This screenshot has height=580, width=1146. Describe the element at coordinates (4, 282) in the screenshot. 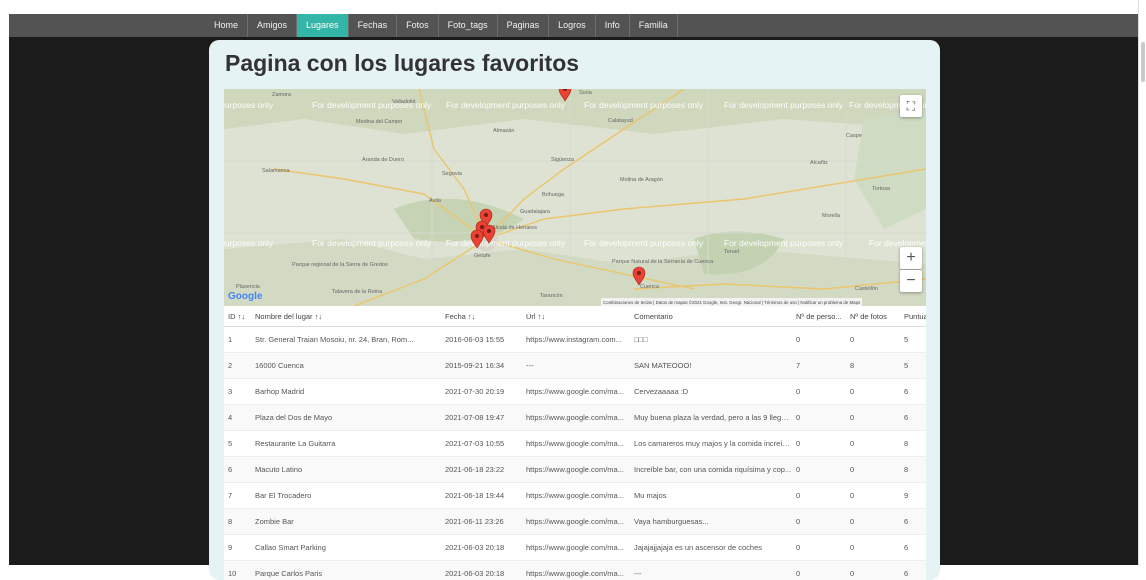

I see `left-gutter` at that location.